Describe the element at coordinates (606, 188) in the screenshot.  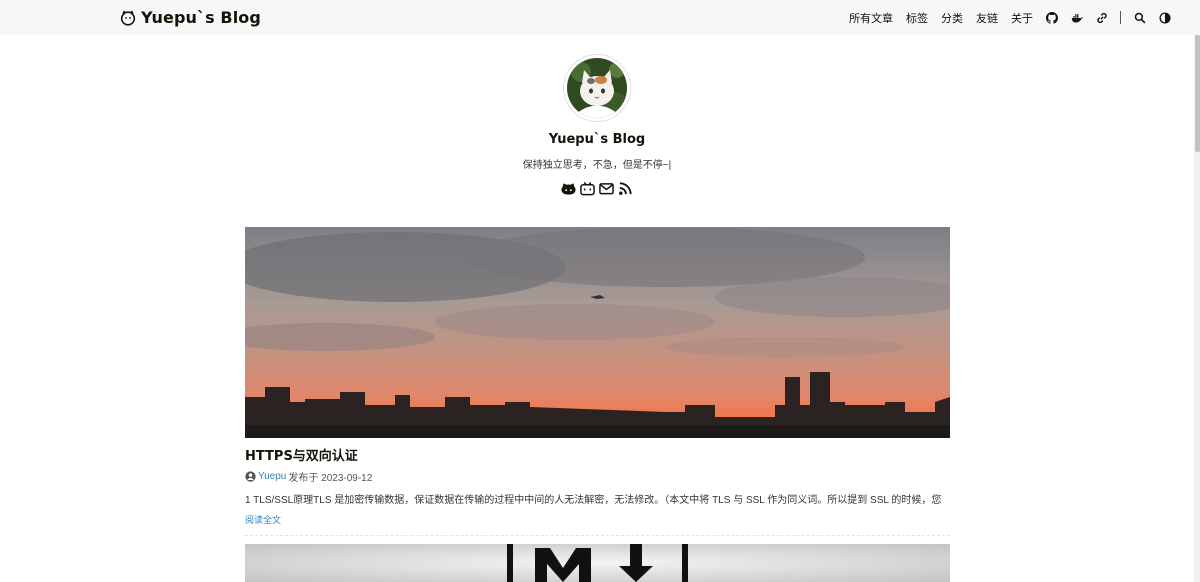
I see `email-icon` at that location.